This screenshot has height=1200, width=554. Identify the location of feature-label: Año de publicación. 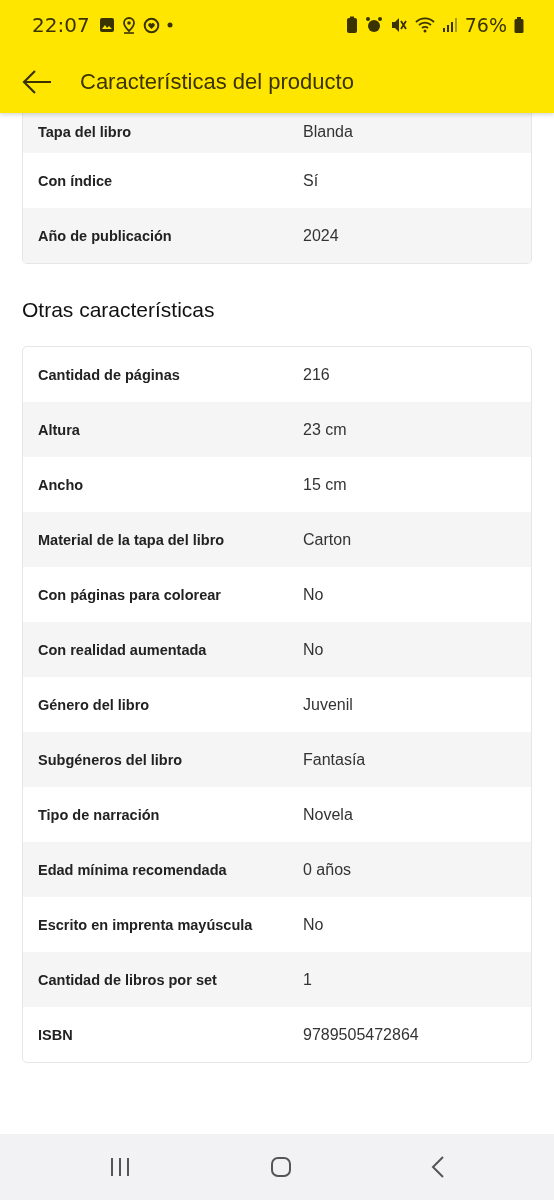
(105, 235).